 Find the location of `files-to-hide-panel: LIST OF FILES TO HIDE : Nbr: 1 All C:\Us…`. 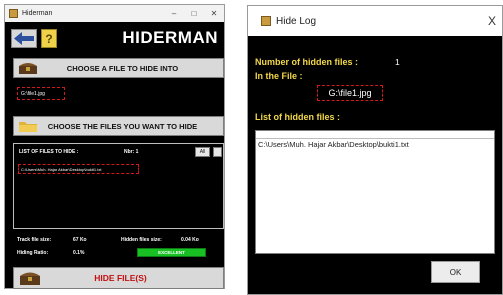

files-to-hide-panel: LIST OF FILES TO HIDE : Nbr: 1 All C:\Us… is located at coordinates (118, 186).